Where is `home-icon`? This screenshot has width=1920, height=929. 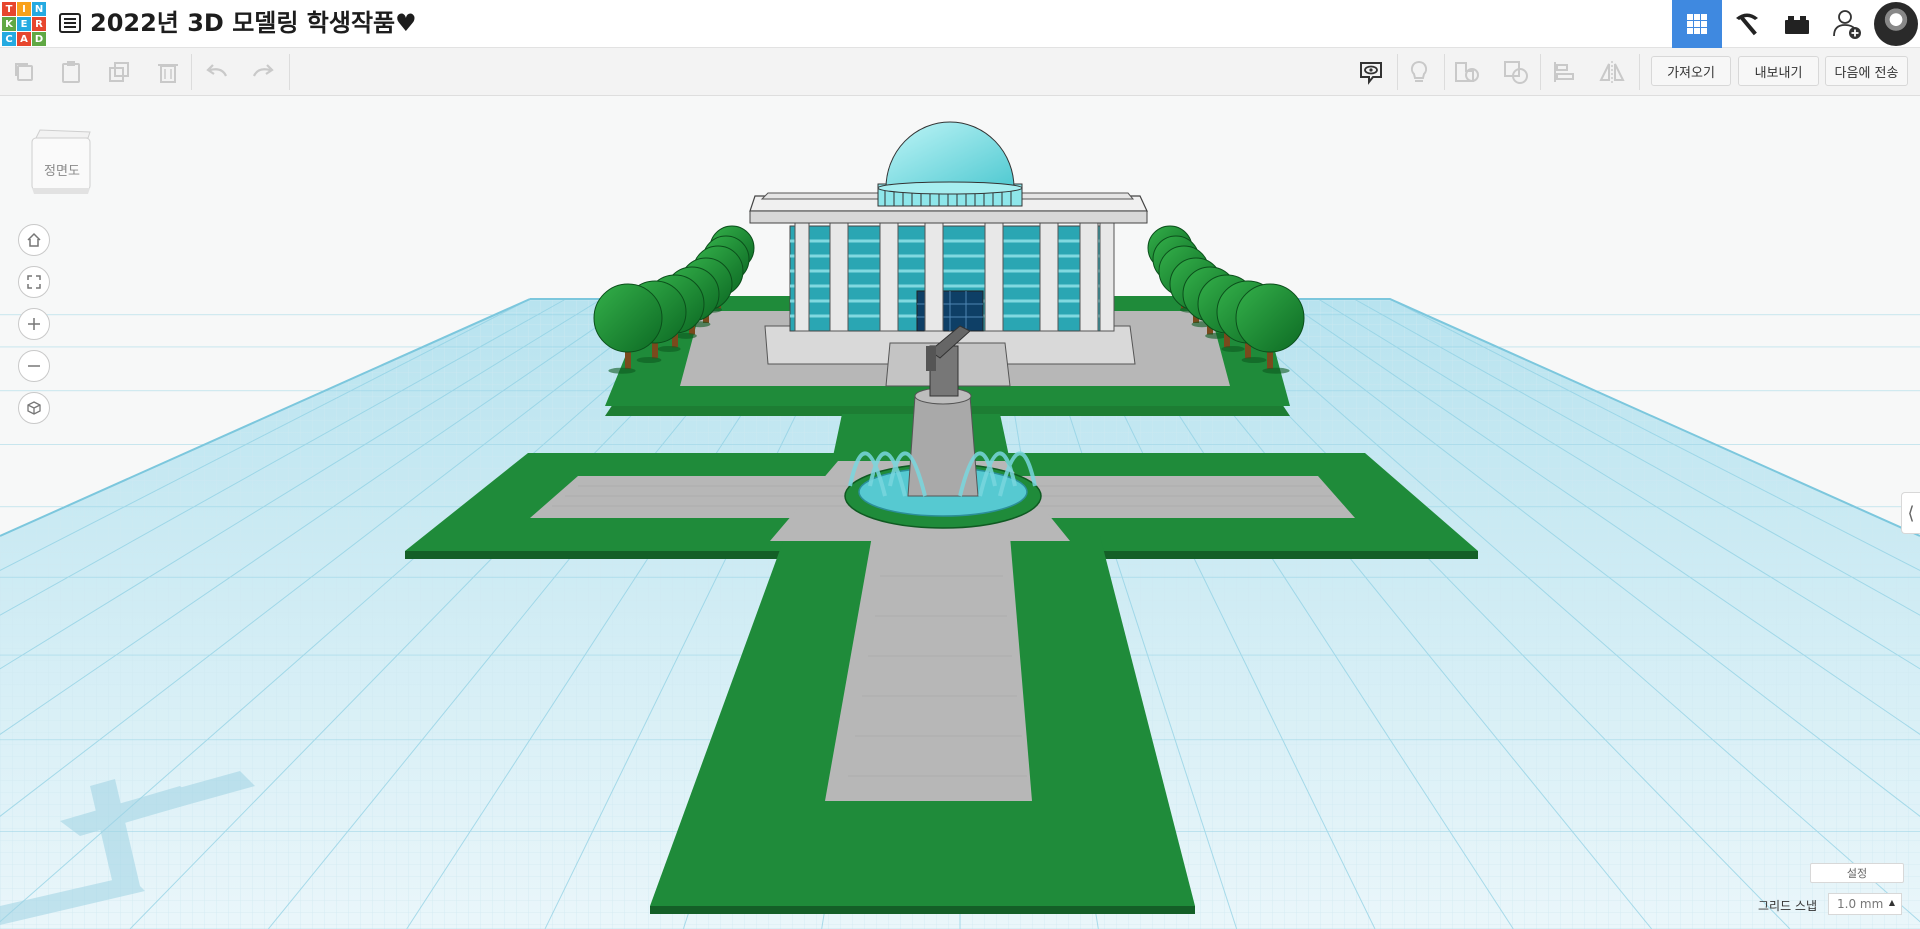 home-icon is located at coordinates (34, 239).